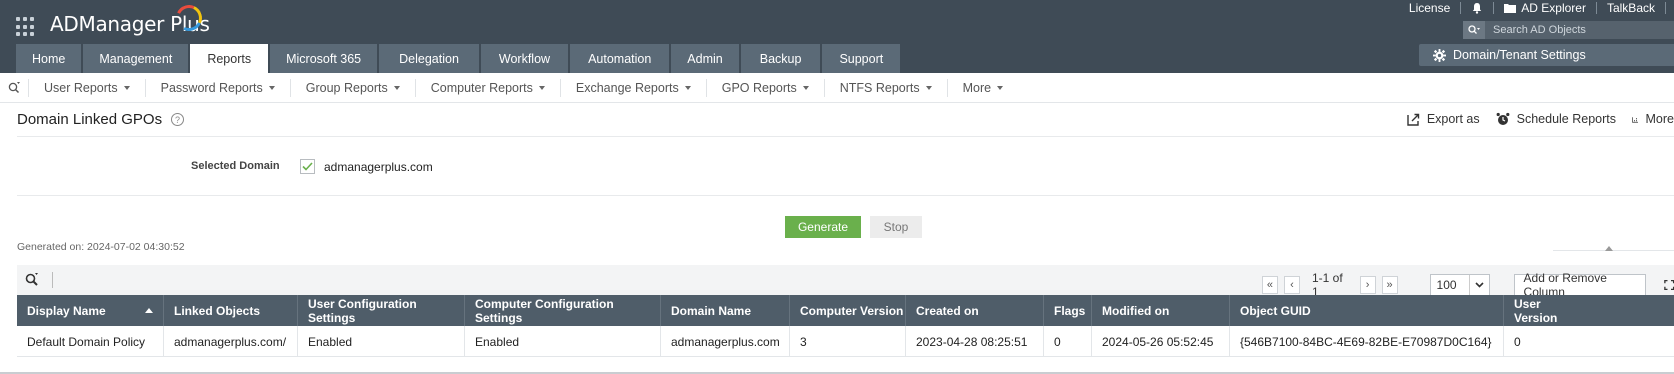 This screenshot has width=1674, height=374. Describe the element at coordinates (1613, 251) in the screenshot. I see `panel-collapse-handle` at that location.